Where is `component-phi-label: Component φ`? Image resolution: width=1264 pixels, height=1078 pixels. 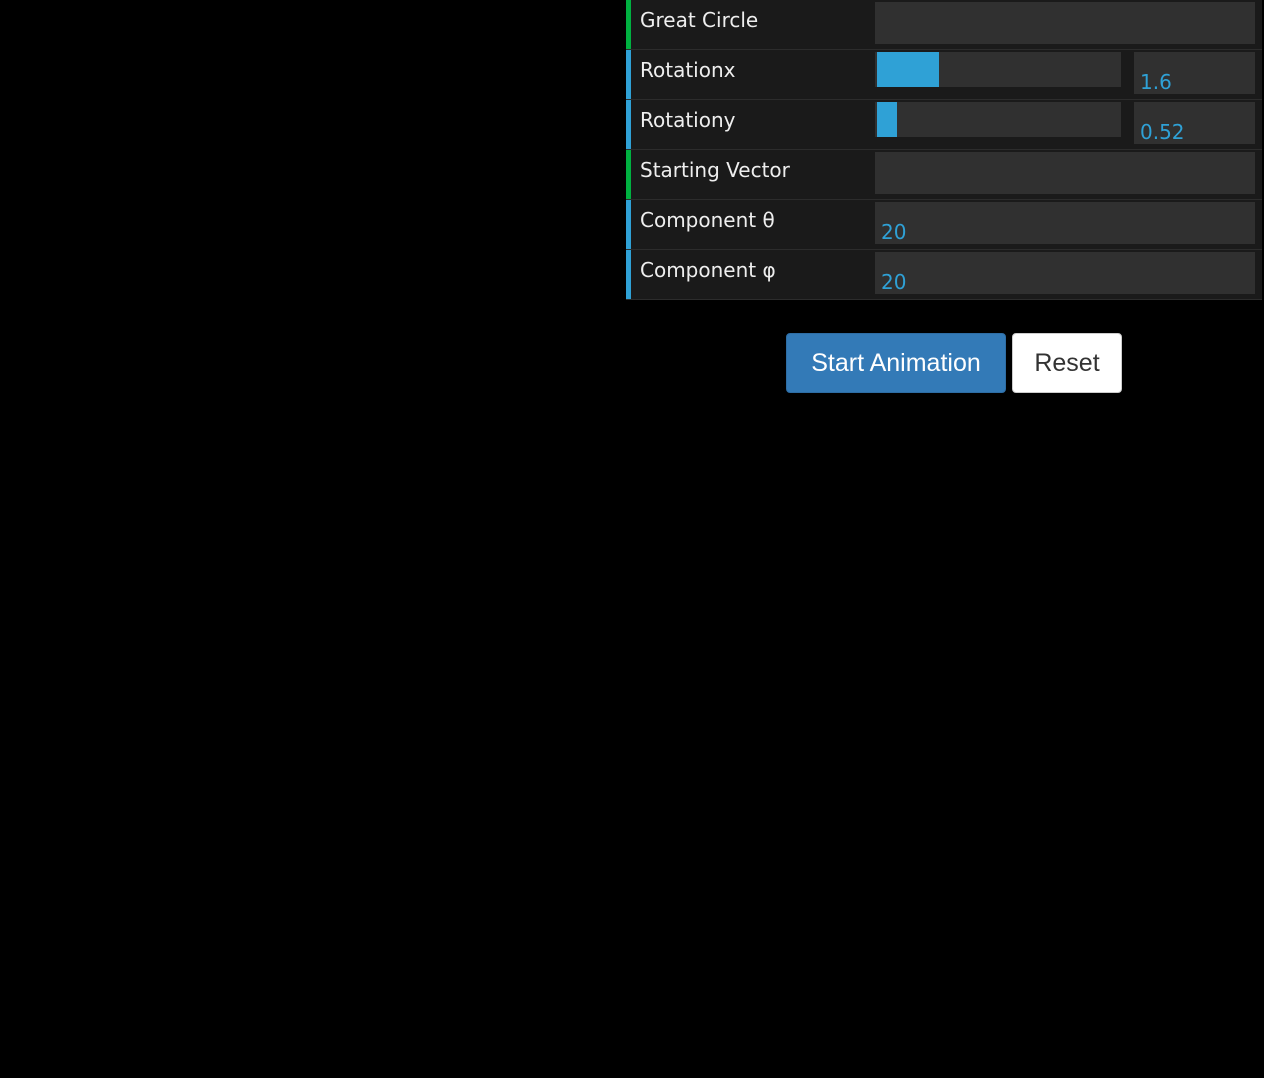 component-phi-label: Component φ is located at coordinates (708, 270).